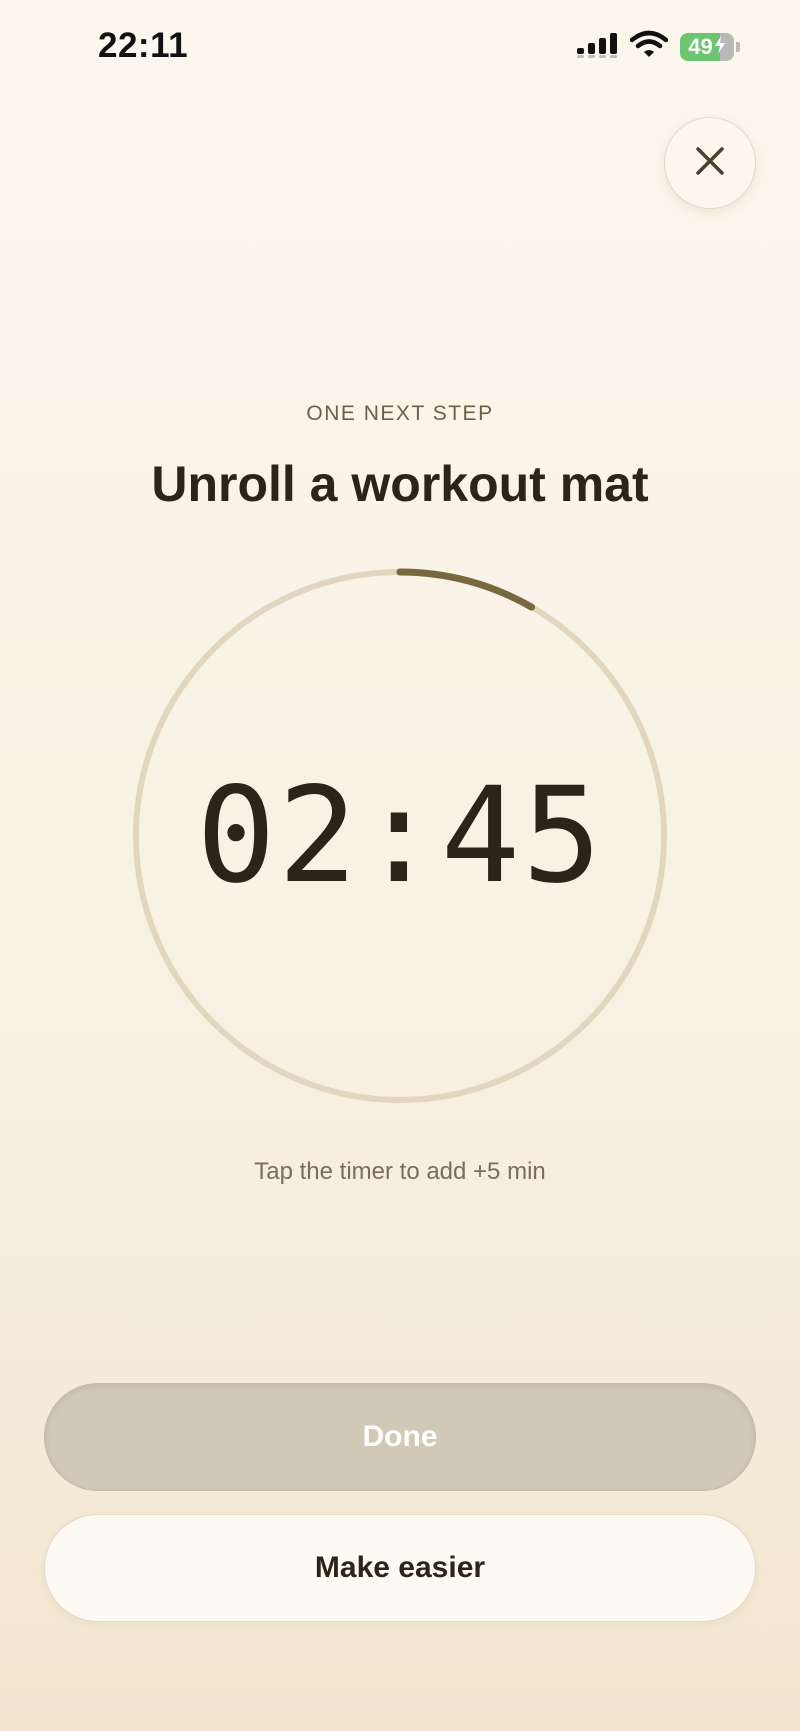 The width and height of the screenshot is (800, 1731). I want to click on cellular-signal-icon, so click(597, 46).